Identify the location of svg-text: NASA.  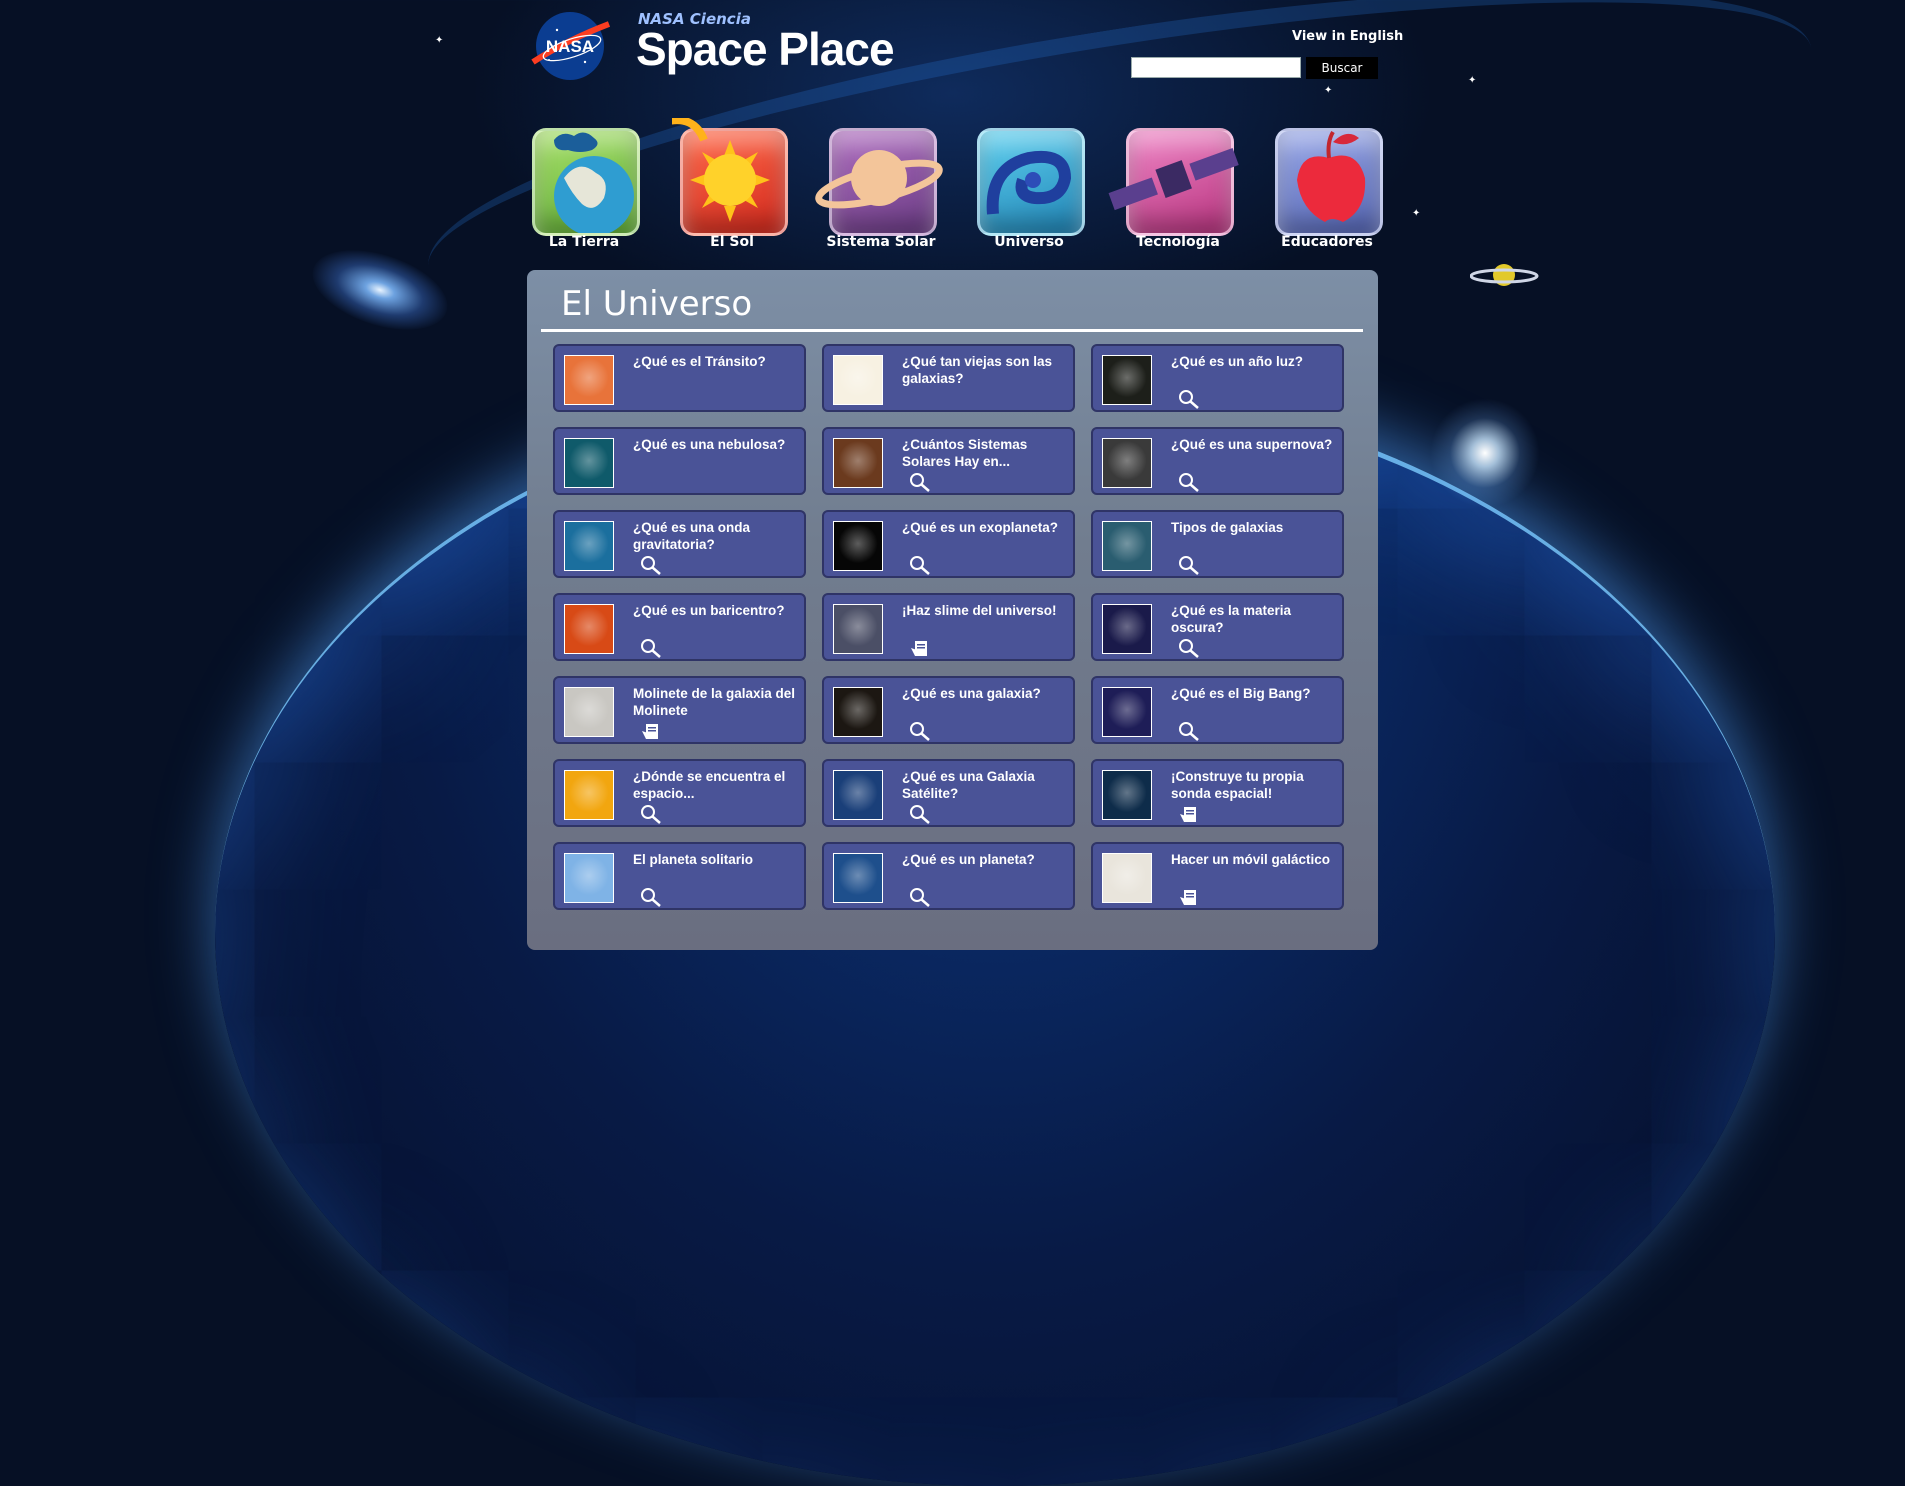
(570, 46).